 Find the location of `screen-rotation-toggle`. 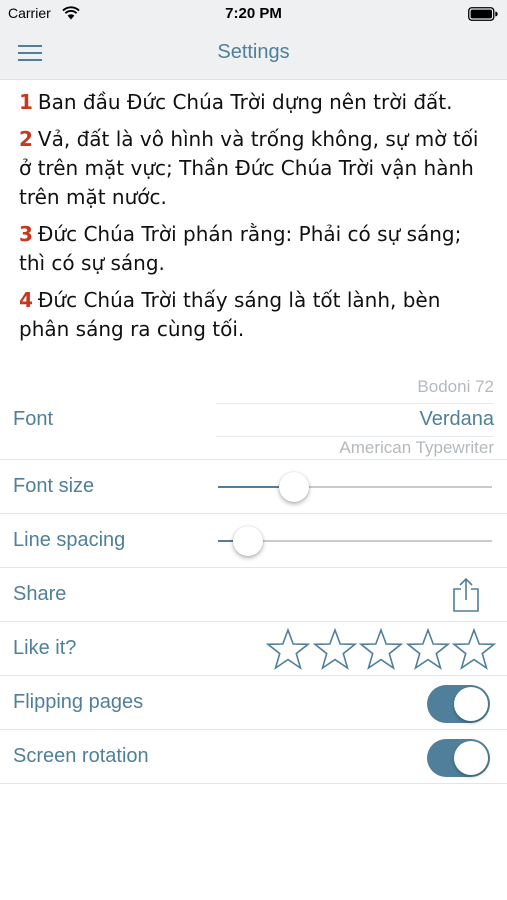

screen-rotation-toggle is located at coordinates (458, 758).